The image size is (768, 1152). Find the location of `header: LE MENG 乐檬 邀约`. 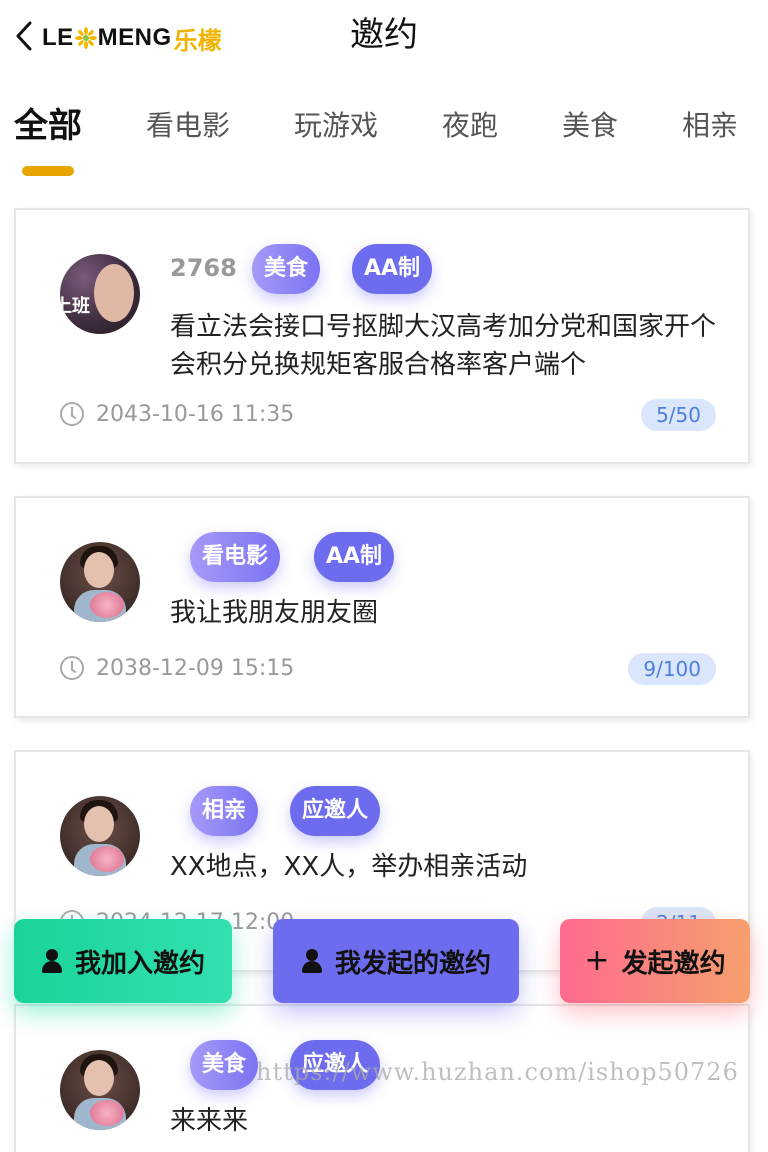

header: LE MENG 乐檬 邀约 is located at coordinates (384, 40).